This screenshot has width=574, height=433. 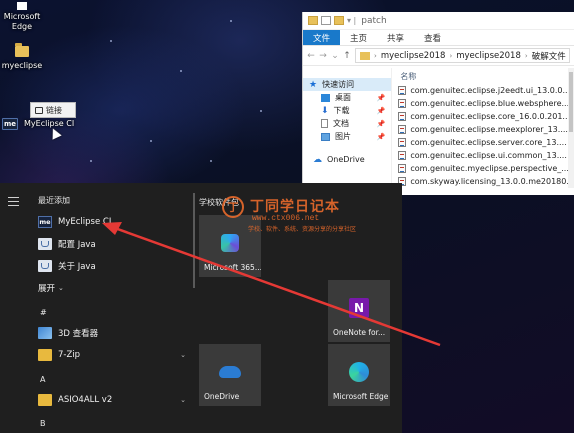 What do you see at coordinates (230, 242) in the screenshot?
I see `microsoft-365-icon` at bounding box center [230, 242].